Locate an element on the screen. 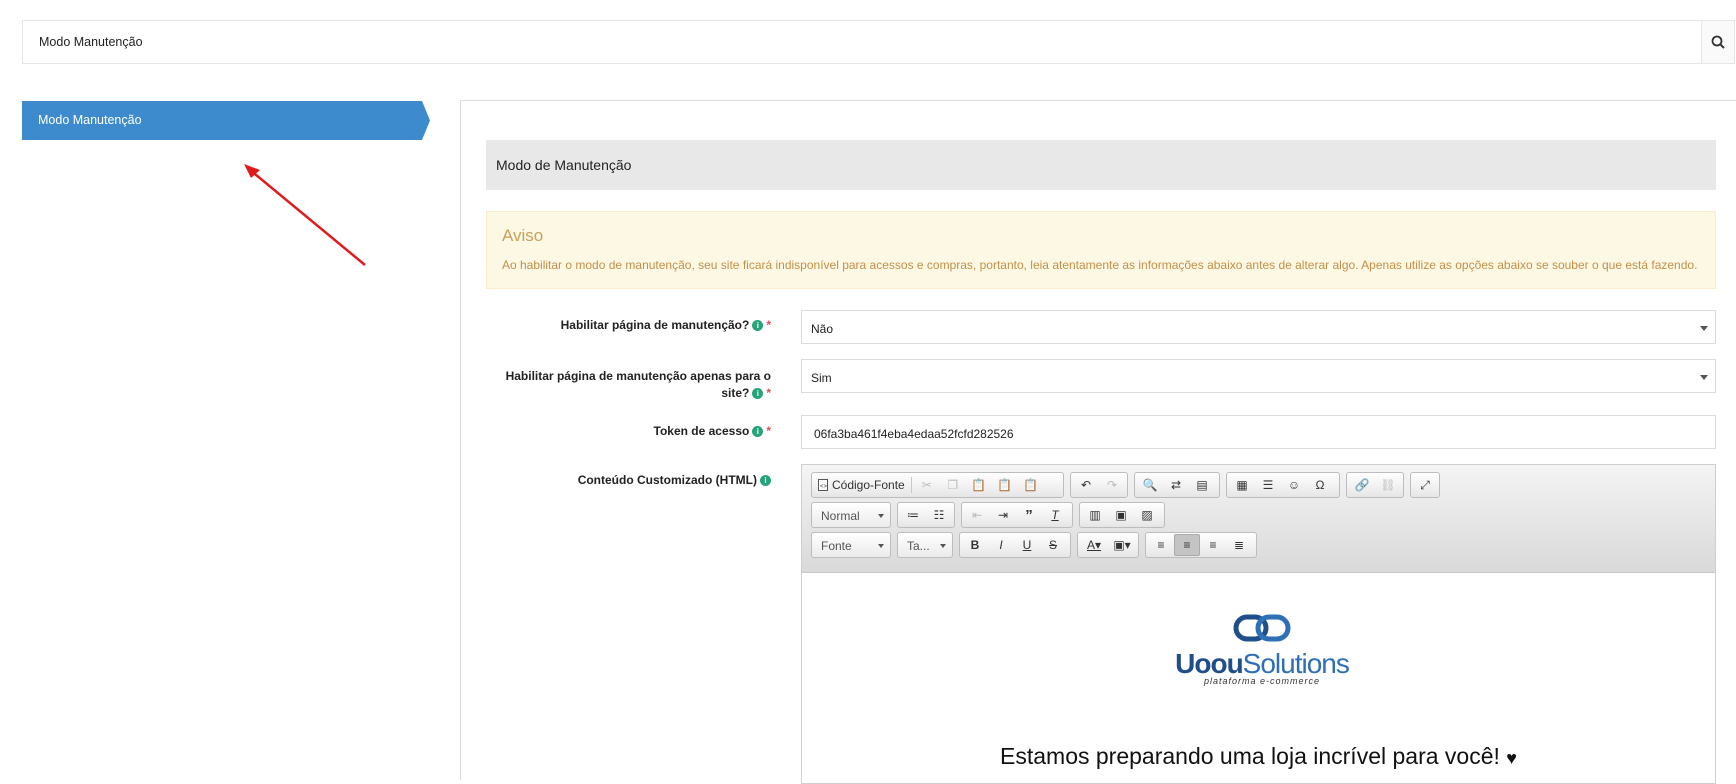  enable-maintenance-select: Não is located at coordinates (1258, 327).